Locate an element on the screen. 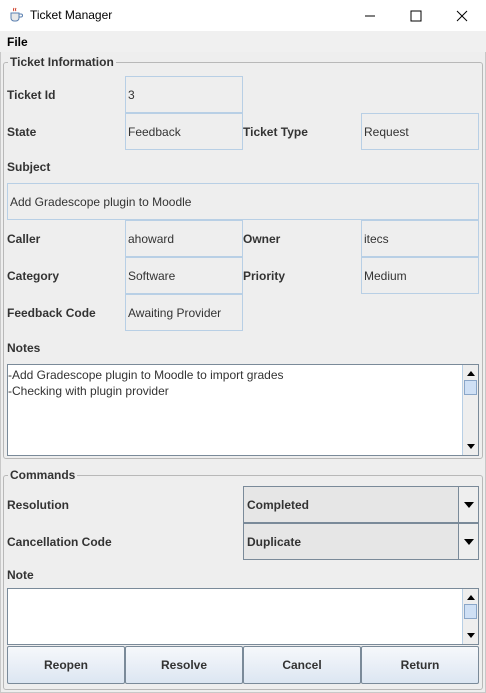 This screenshot has height=693, width=486. cancellation-code-combo: Duplicate is located at coordinates (361, 541).